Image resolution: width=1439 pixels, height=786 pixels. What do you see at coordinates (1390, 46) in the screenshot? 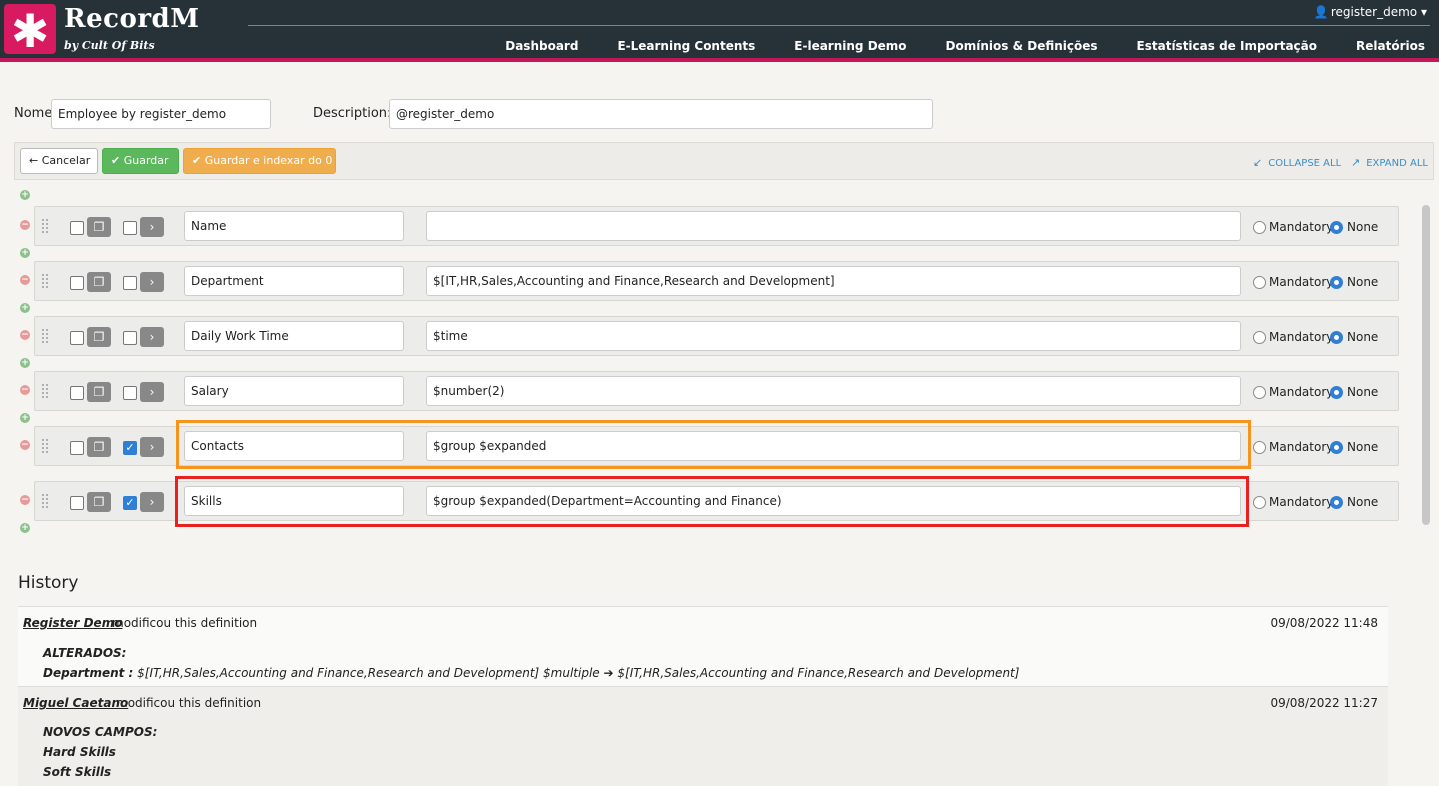
I see `nav-relatorios: Relatórios` at bounding box center [1390, 46].